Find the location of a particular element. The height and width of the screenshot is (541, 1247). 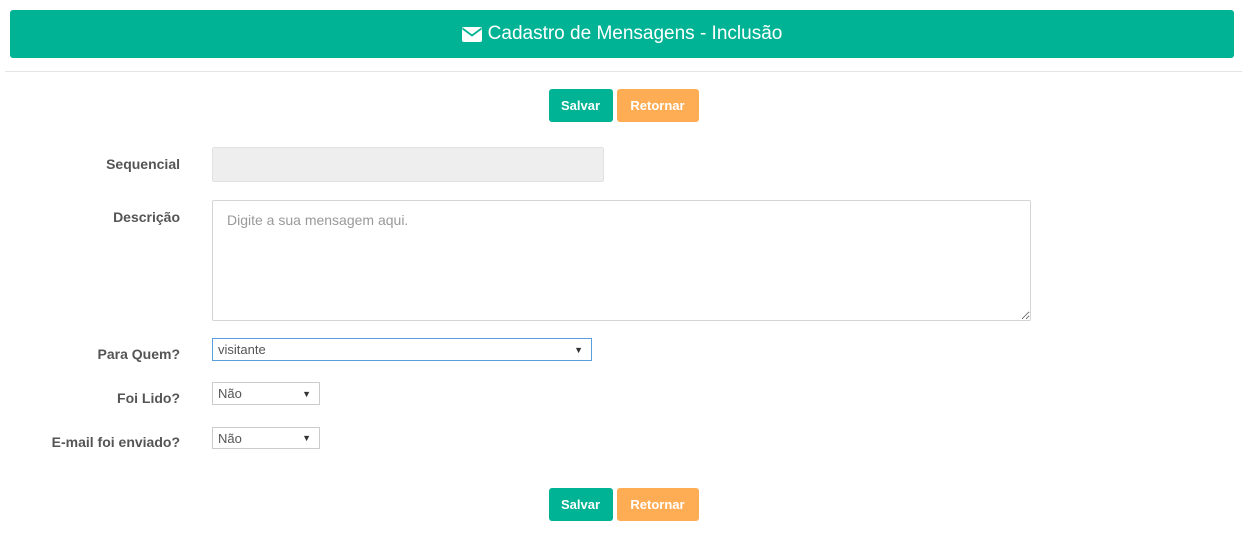

para-quem-label: Para Quem? is located at coordinates (138, 354).